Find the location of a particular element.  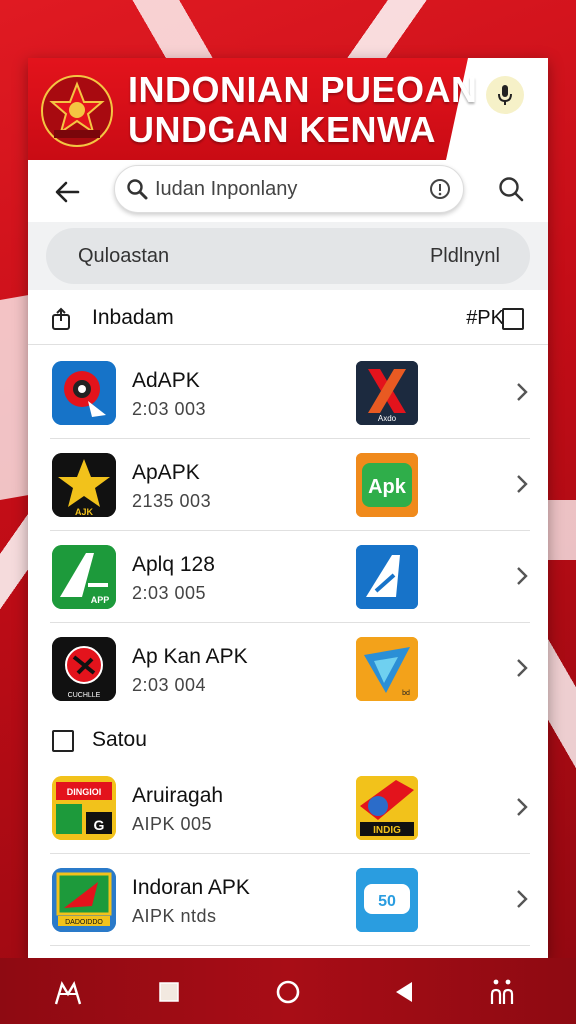

app-logo-icon: CUCHLLE is located at coordinates (84, 669).